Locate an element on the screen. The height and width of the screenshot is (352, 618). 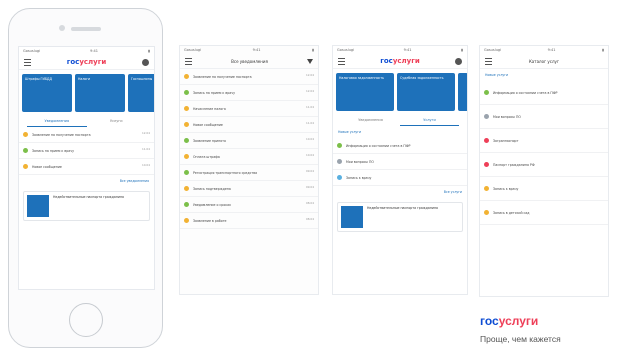
list-item: Заявление в работе 08.04 is located at coordinates (249, 221).